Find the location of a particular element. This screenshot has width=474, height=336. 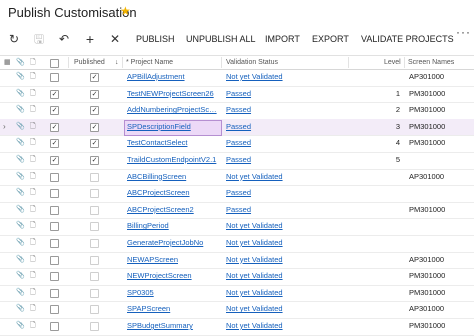

table-row: 📎 🗋 ABCProjectScreen Passed is located at coordinates (237, 194).